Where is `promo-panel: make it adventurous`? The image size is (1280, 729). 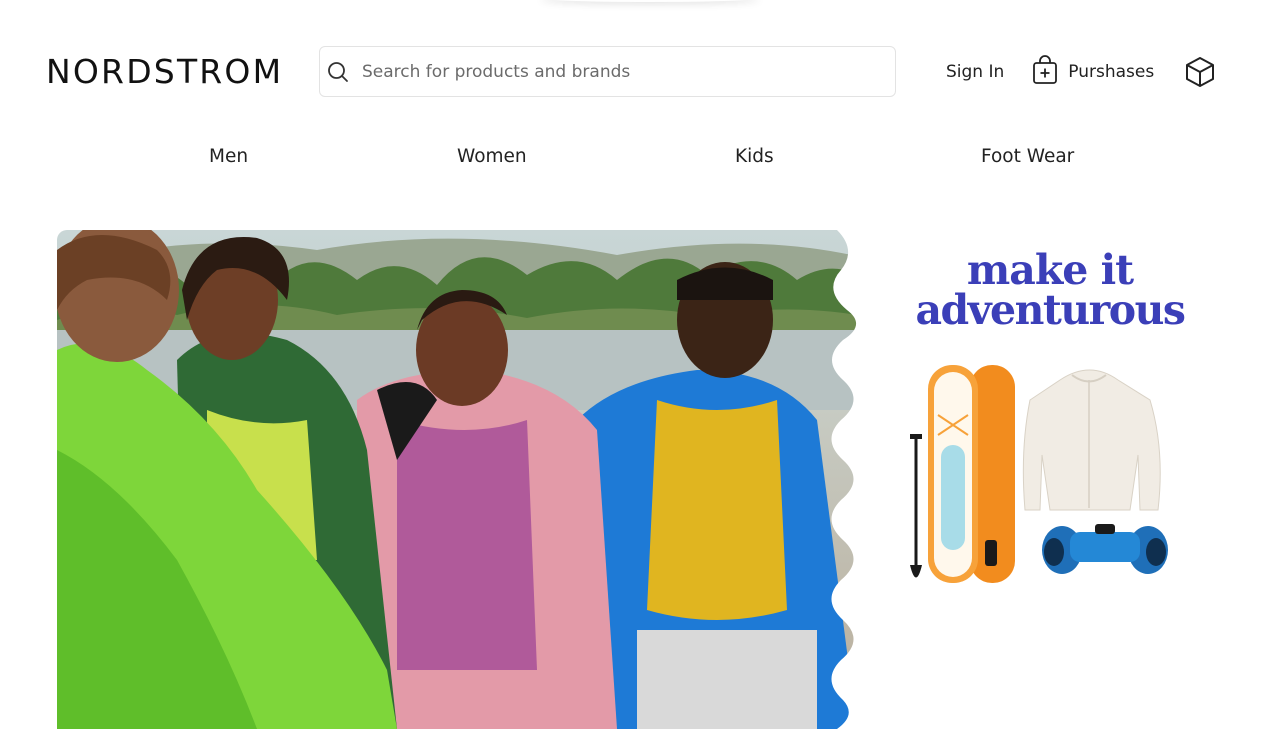
promo-panel: make it adventurous is located at coordinates (1050, 430).